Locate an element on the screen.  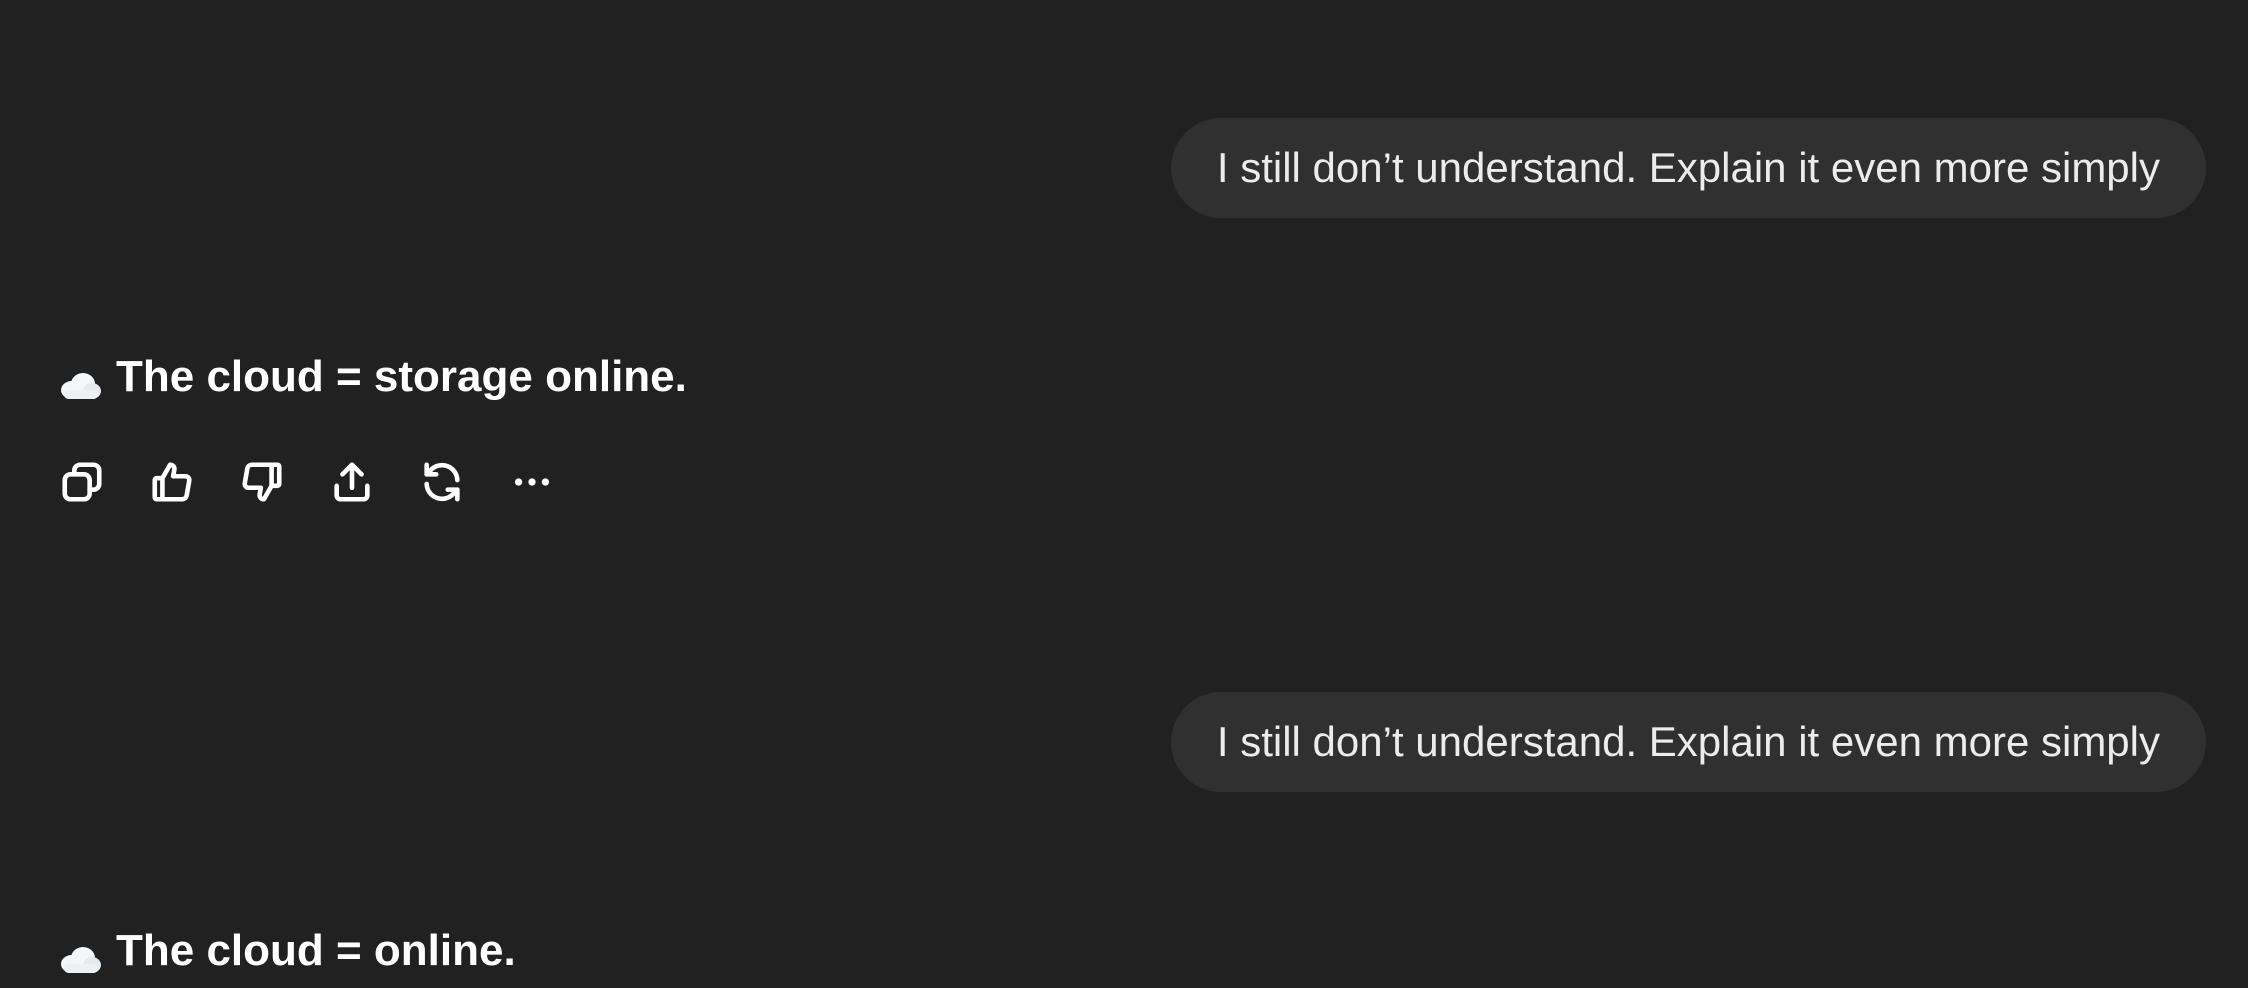
more-icon is located at coordinates (532, 484).